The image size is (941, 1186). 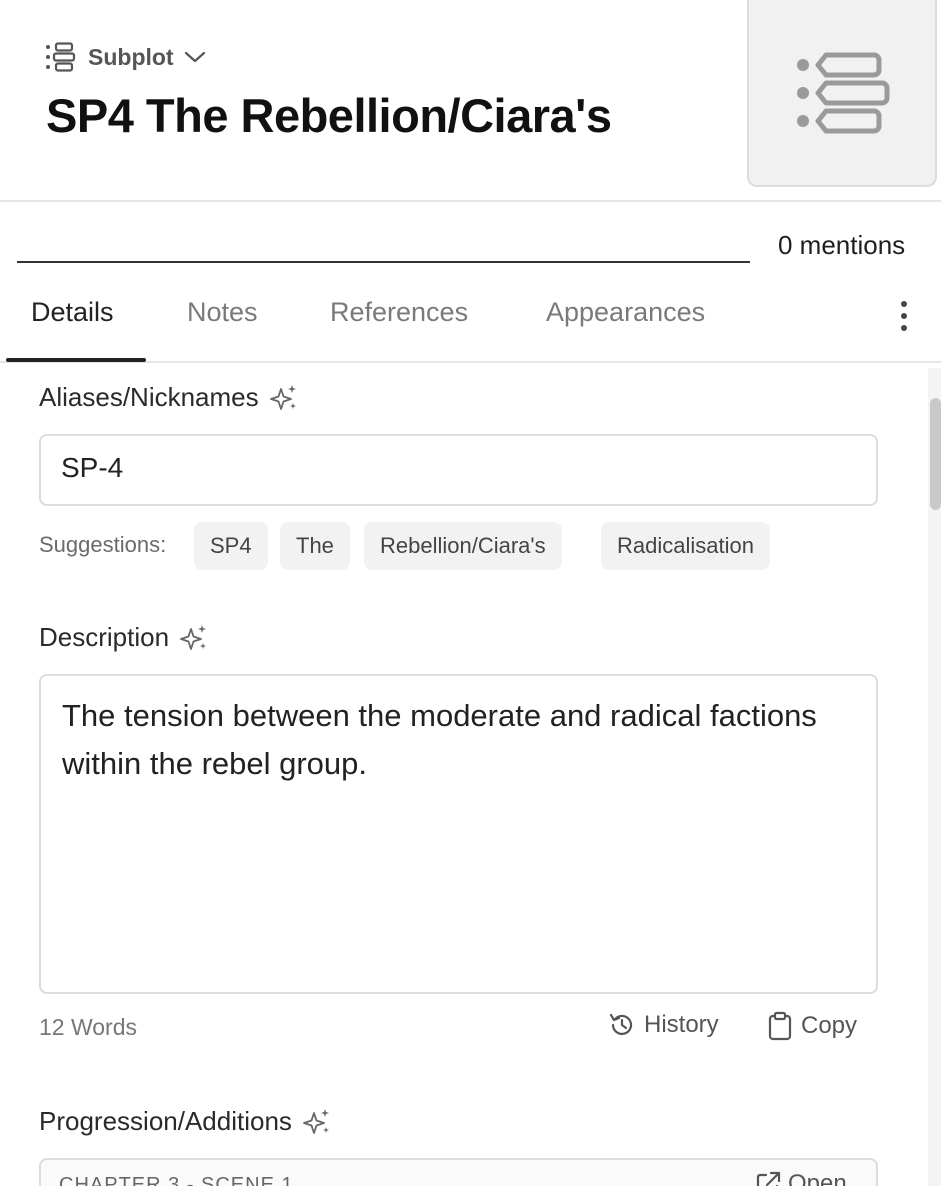 I want to click on subplot-list-icon, so click(x=843, y=92).